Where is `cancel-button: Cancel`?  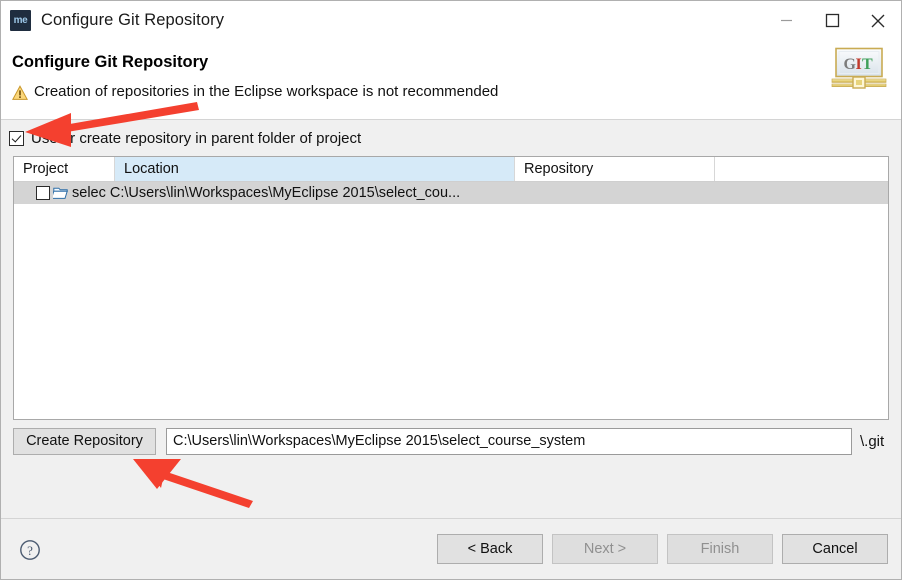
cancel-button: Cancel is located at coordinates (835, 549).